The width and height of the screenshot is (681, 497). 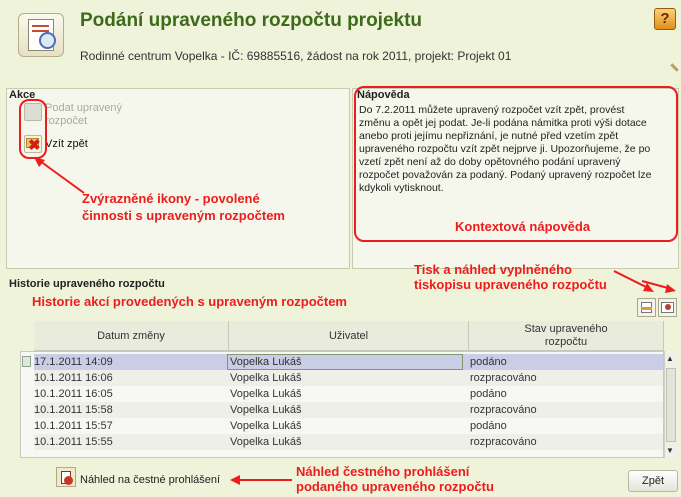 I want to click on statement-icon, so click(x=66, y=477).